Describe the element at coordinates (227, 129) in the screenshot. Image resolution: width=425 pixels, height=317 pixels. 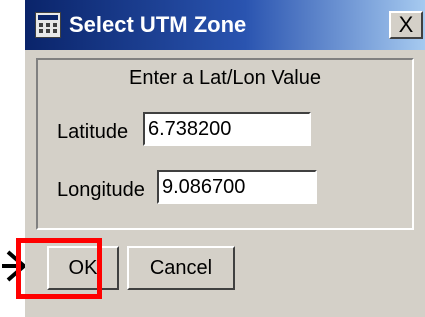
I see `latitude-field` at that location.